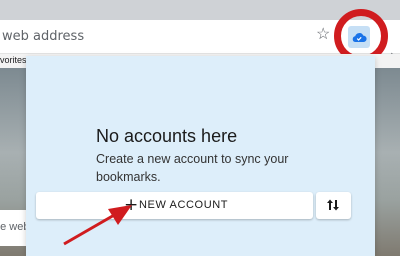 The image size is (400, 256). I want to click on star-icon: ☆, so click(323, 35).